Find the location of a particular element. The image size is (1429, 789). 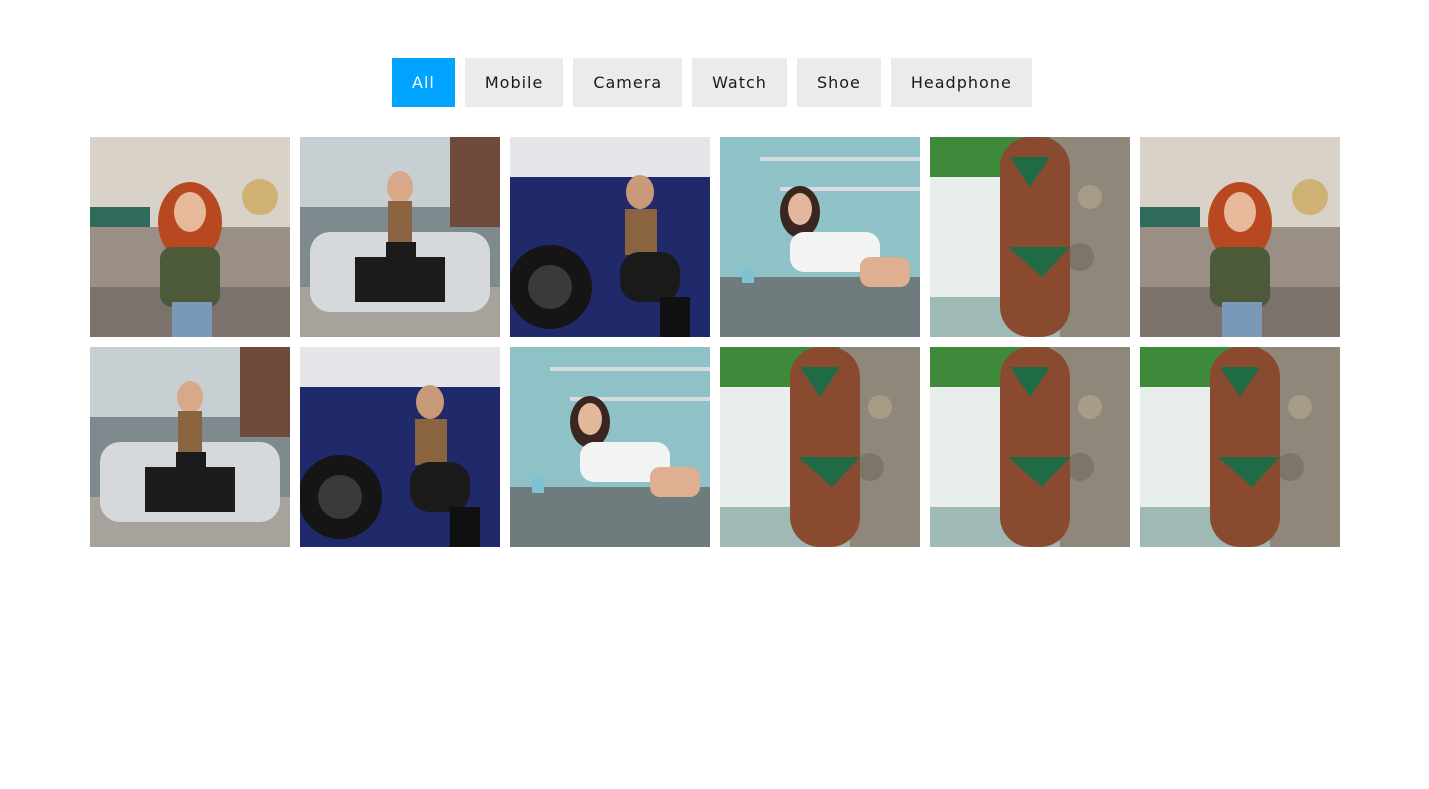

filter-mobile-button: Mobile is located at coordinates (514, 82).